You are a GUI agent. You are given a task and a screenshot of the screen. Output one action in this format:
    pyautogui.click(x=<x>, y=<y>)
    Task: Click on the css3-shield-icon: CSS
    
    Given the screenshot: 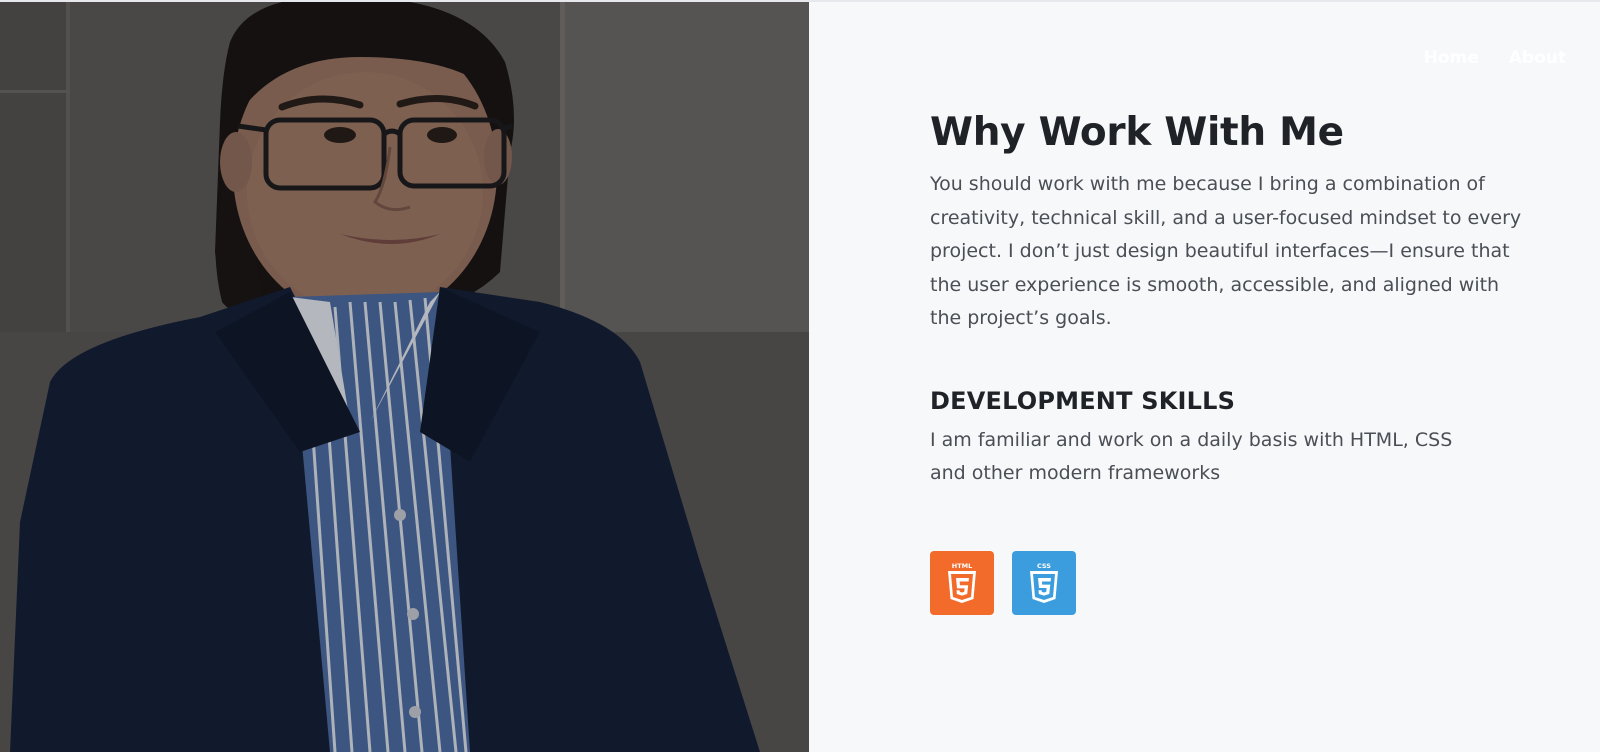 What is the action you would take?
    pyautogui.click(x=1044, y=582)
    